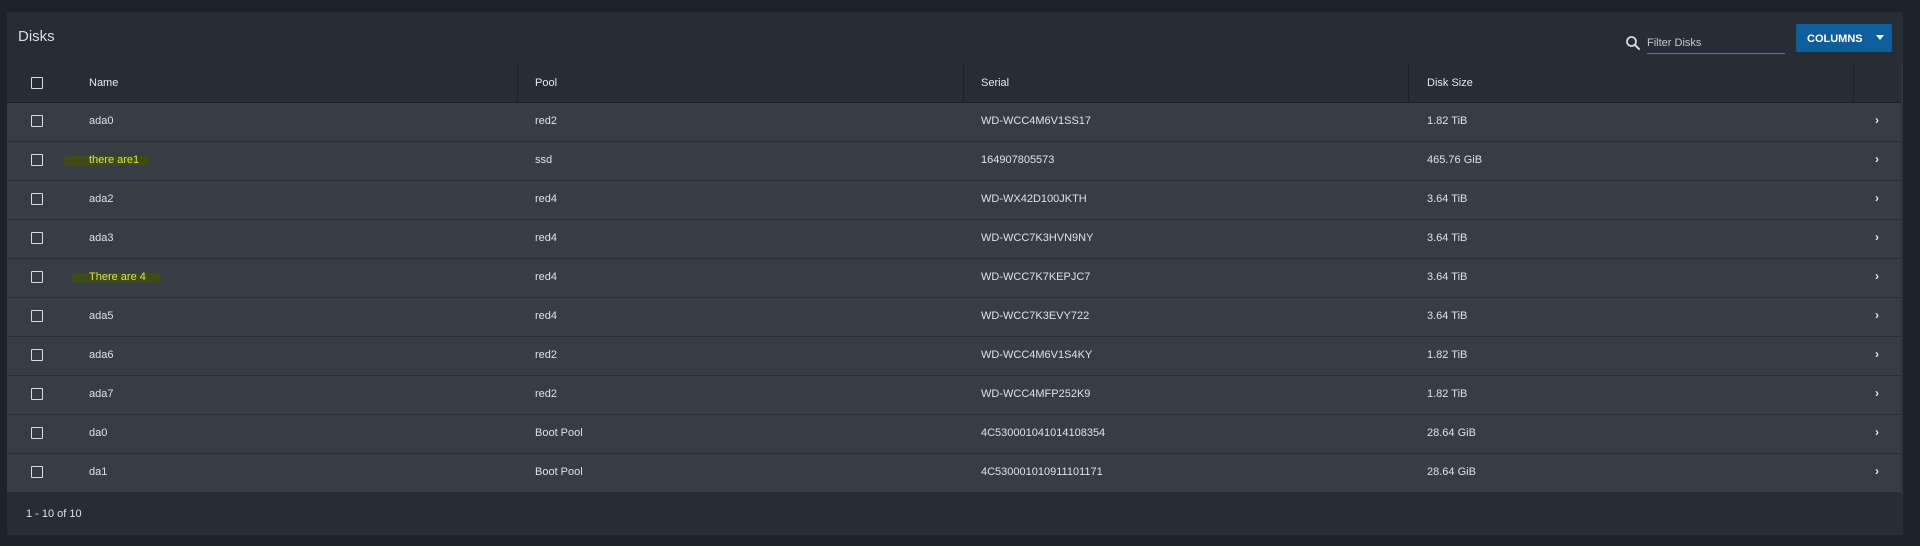 The width and height of the screenshot is (1920, 546). What do you see at coordinates (1633, 43) in the screenshot?
I see `search-icon` at bounding box center [1633, 43].